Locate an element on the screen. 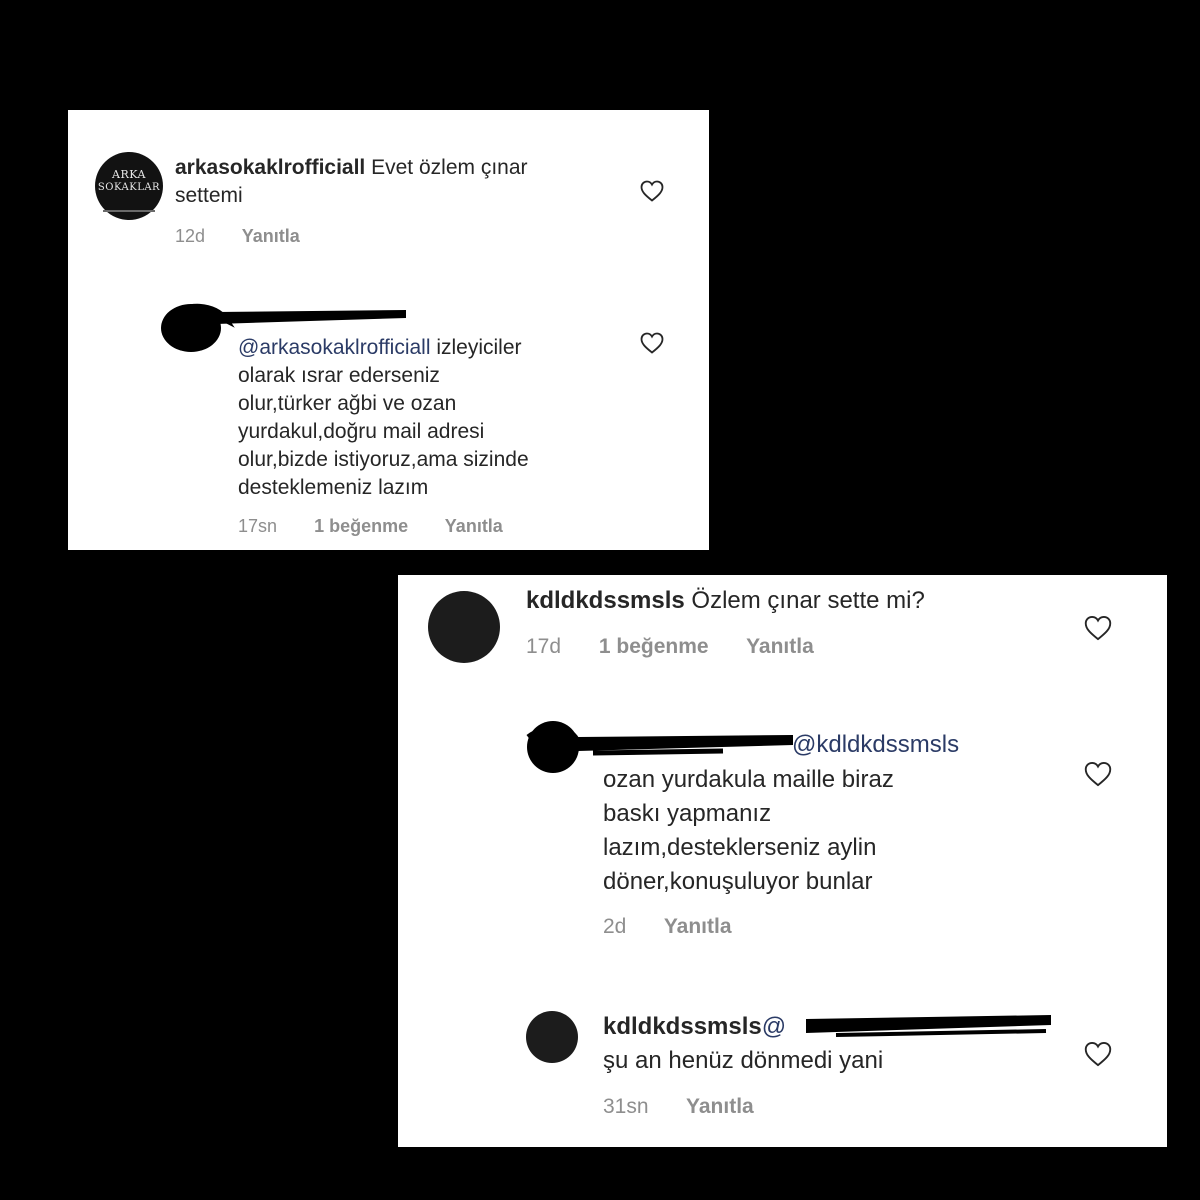 The height and width of the screenshot is (1200, 1200). comment-username: kdldkdssmsls is located at coordinates (605, 600).